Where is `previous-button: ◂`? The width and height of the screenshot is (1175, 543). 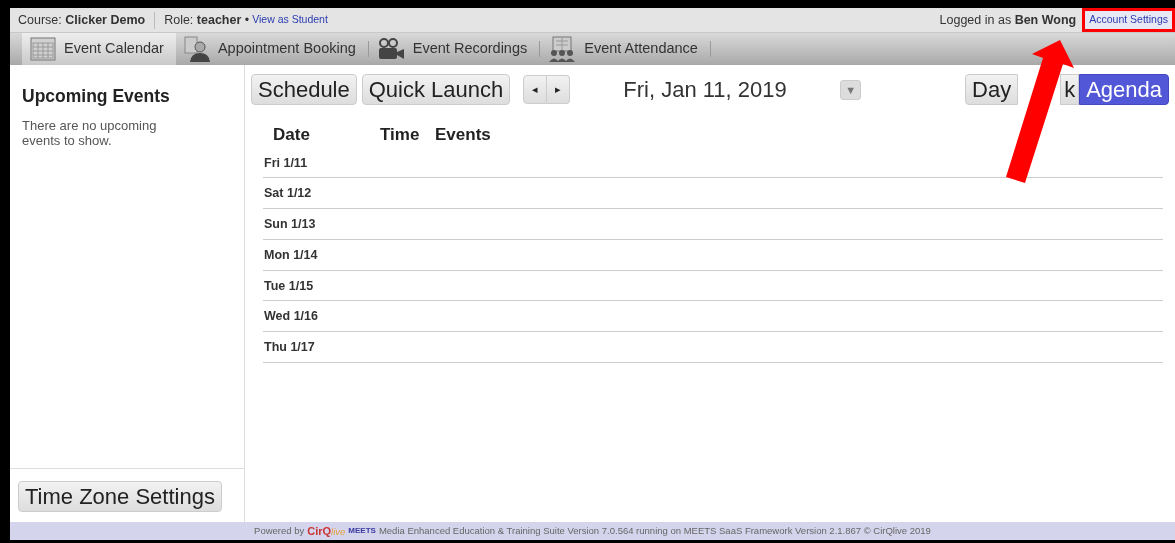
previous-button: ◂ is located at coordinates (535, 89).